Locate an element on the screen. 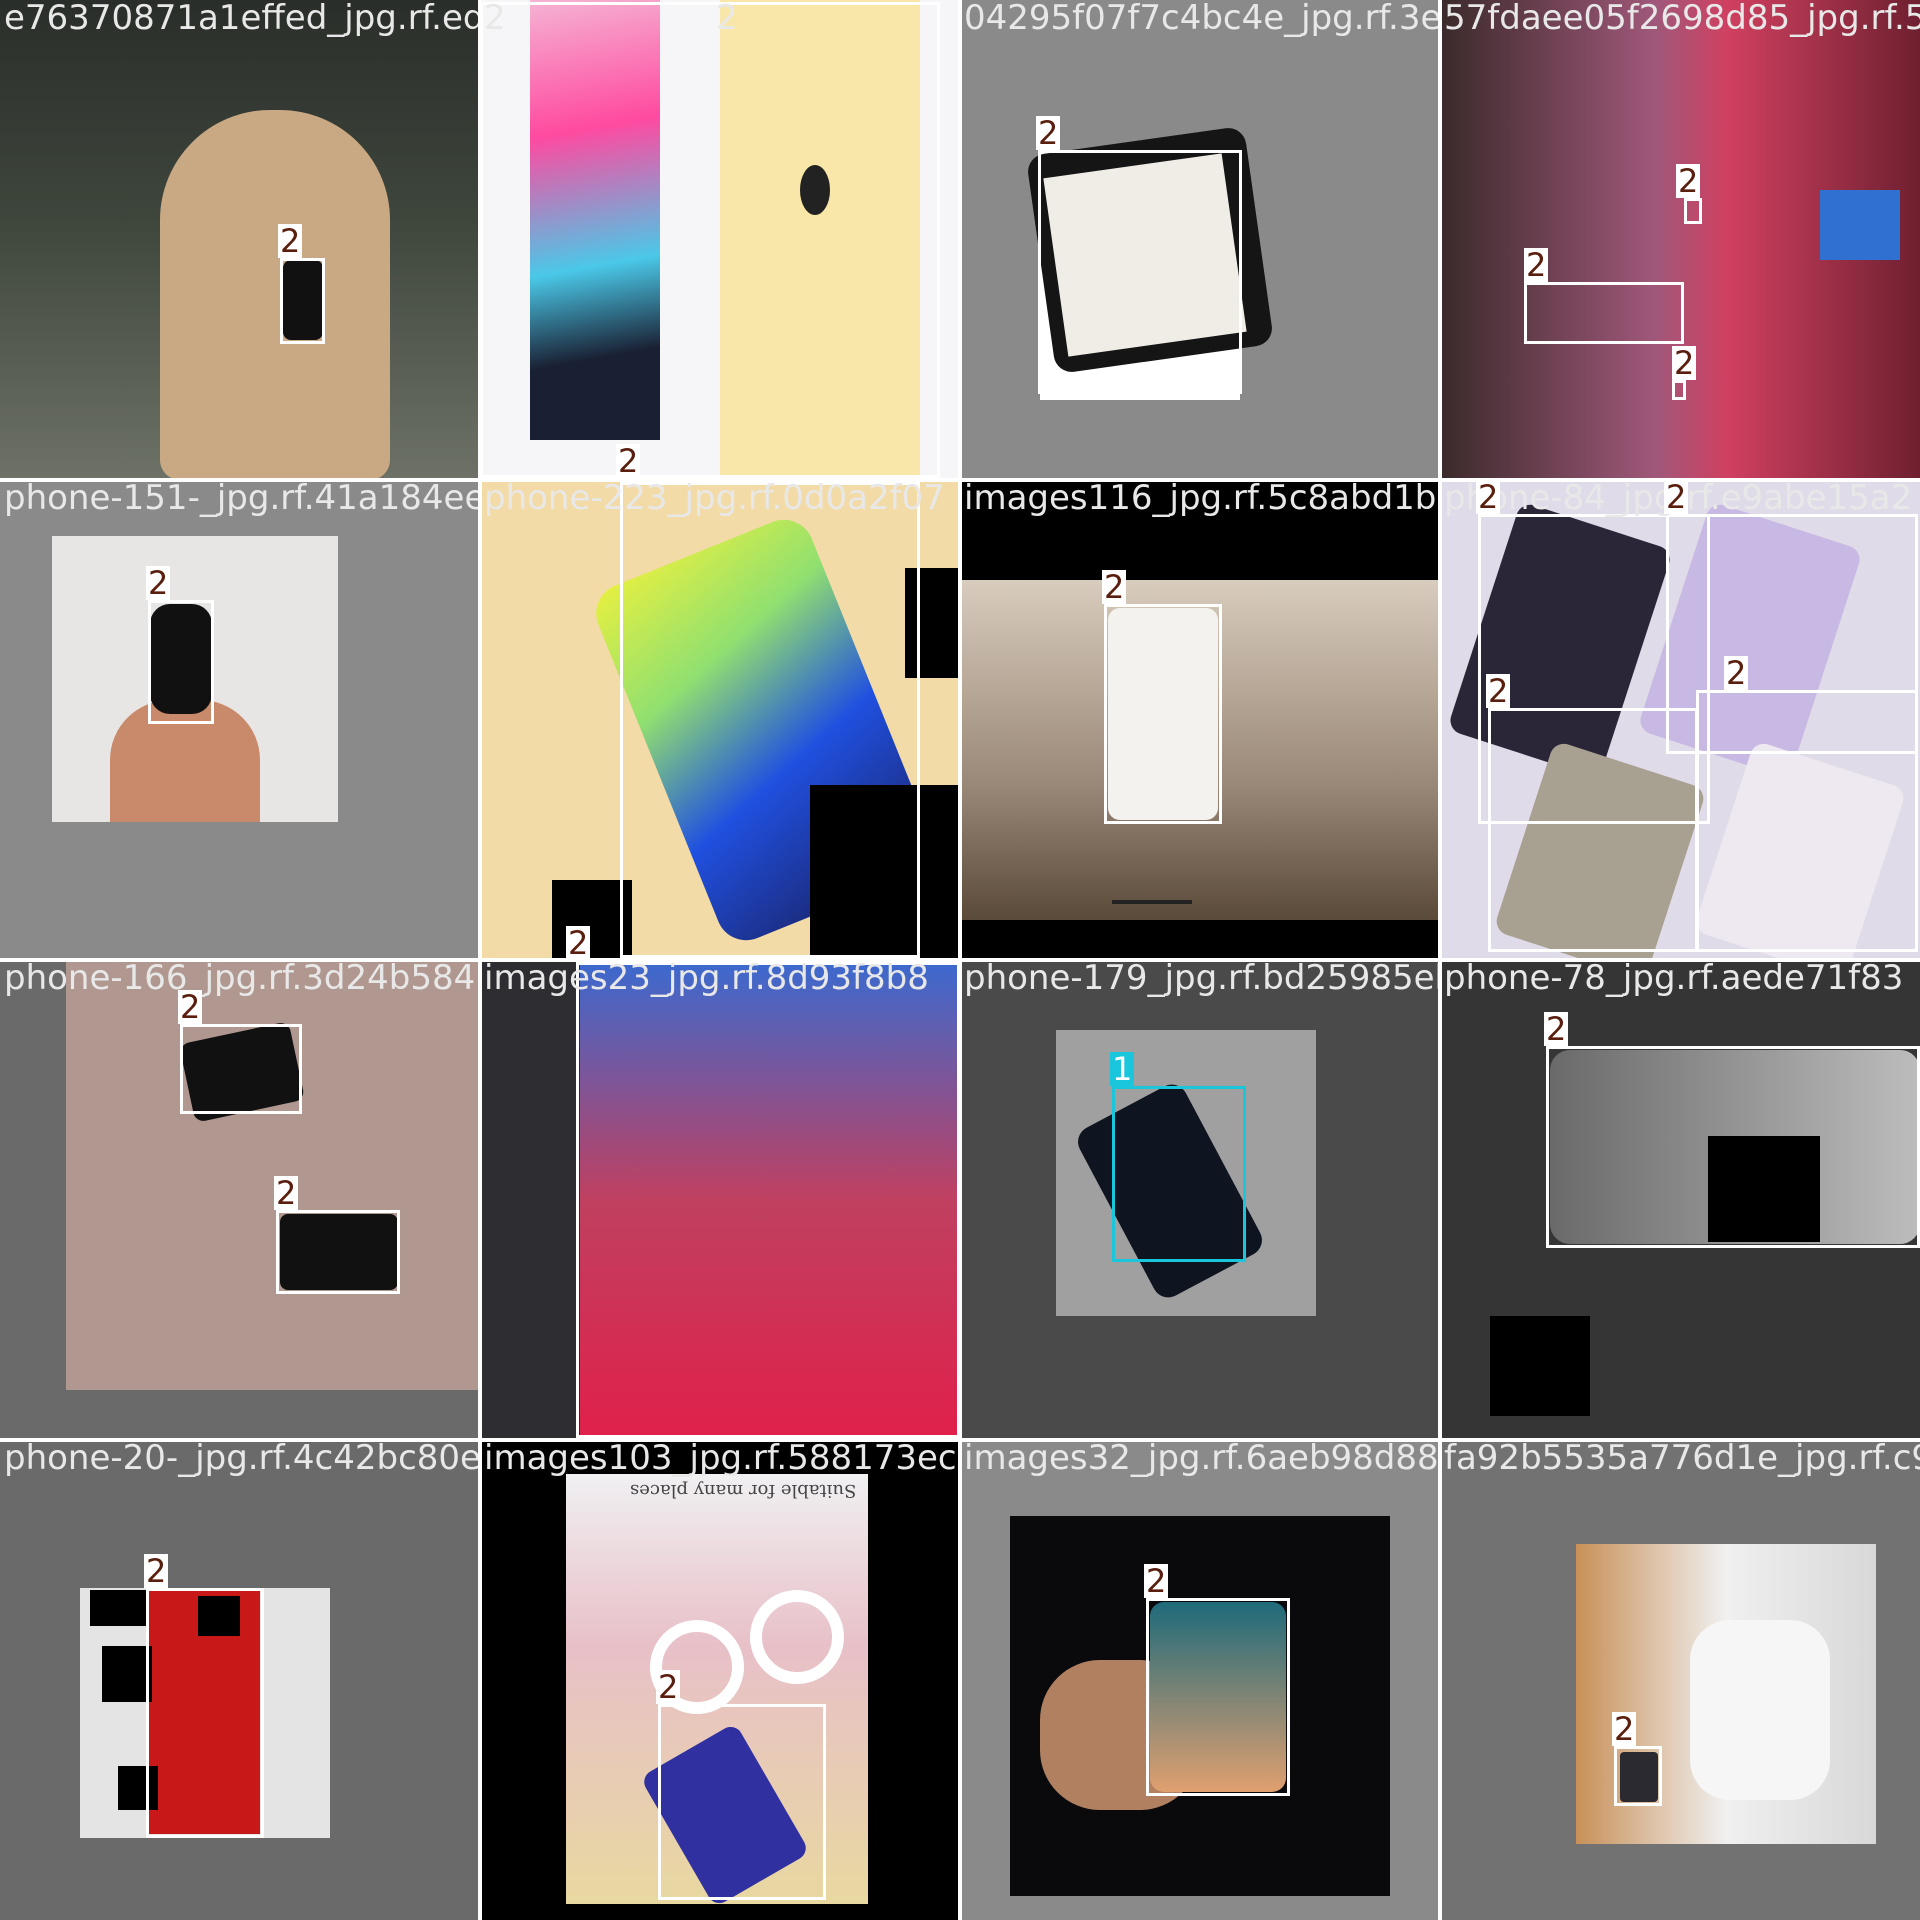  woman-figure is located at coordinates (275, 295).